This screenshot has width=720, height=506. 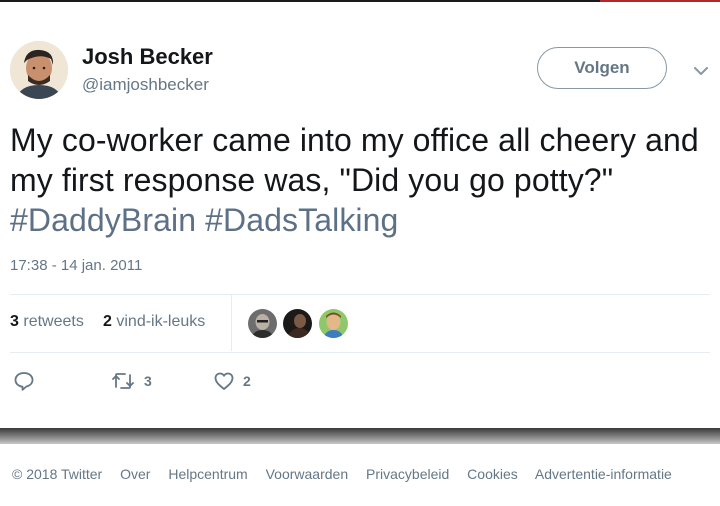 I want to click on reply-icon, so click(x=24, y=381).